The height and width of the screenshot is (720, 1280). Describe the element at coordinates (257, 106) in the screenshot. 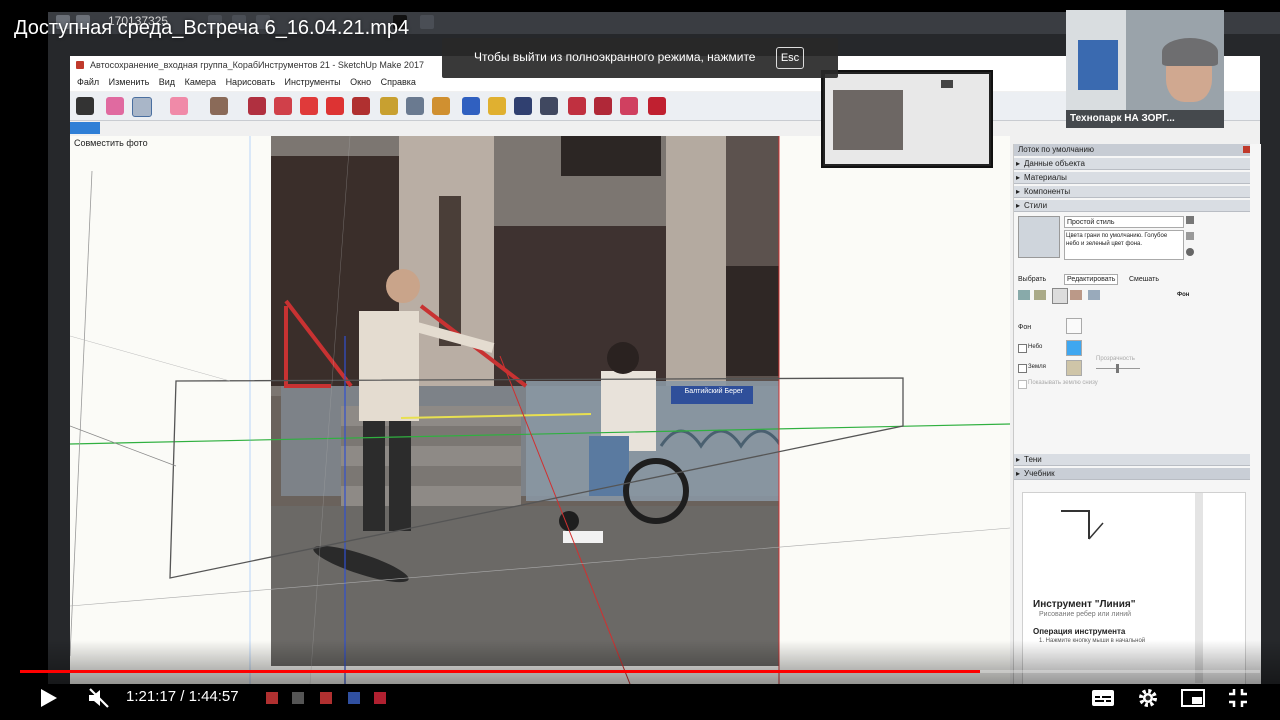

I see `push-pull-tool-icon` at that location.